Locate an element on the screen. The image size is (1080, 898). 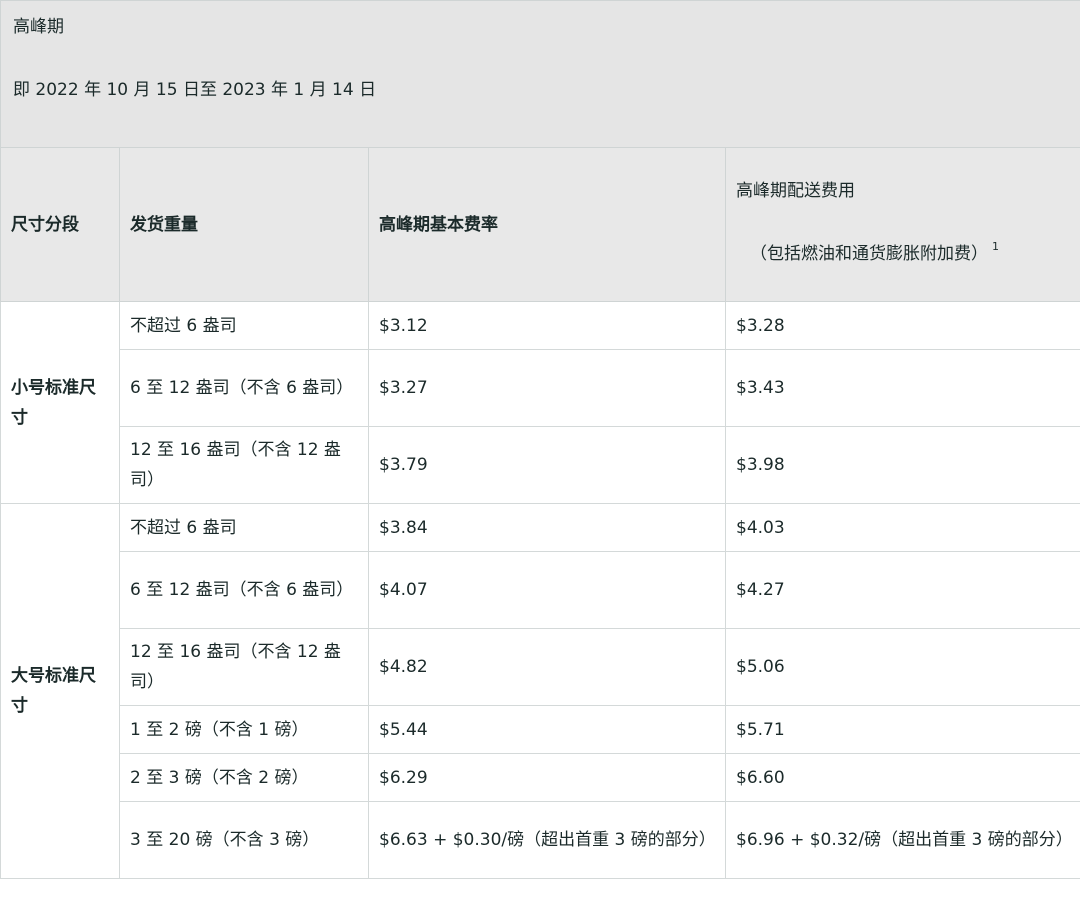
fee-cell: $6.60 is located at coordinates (902, 777).